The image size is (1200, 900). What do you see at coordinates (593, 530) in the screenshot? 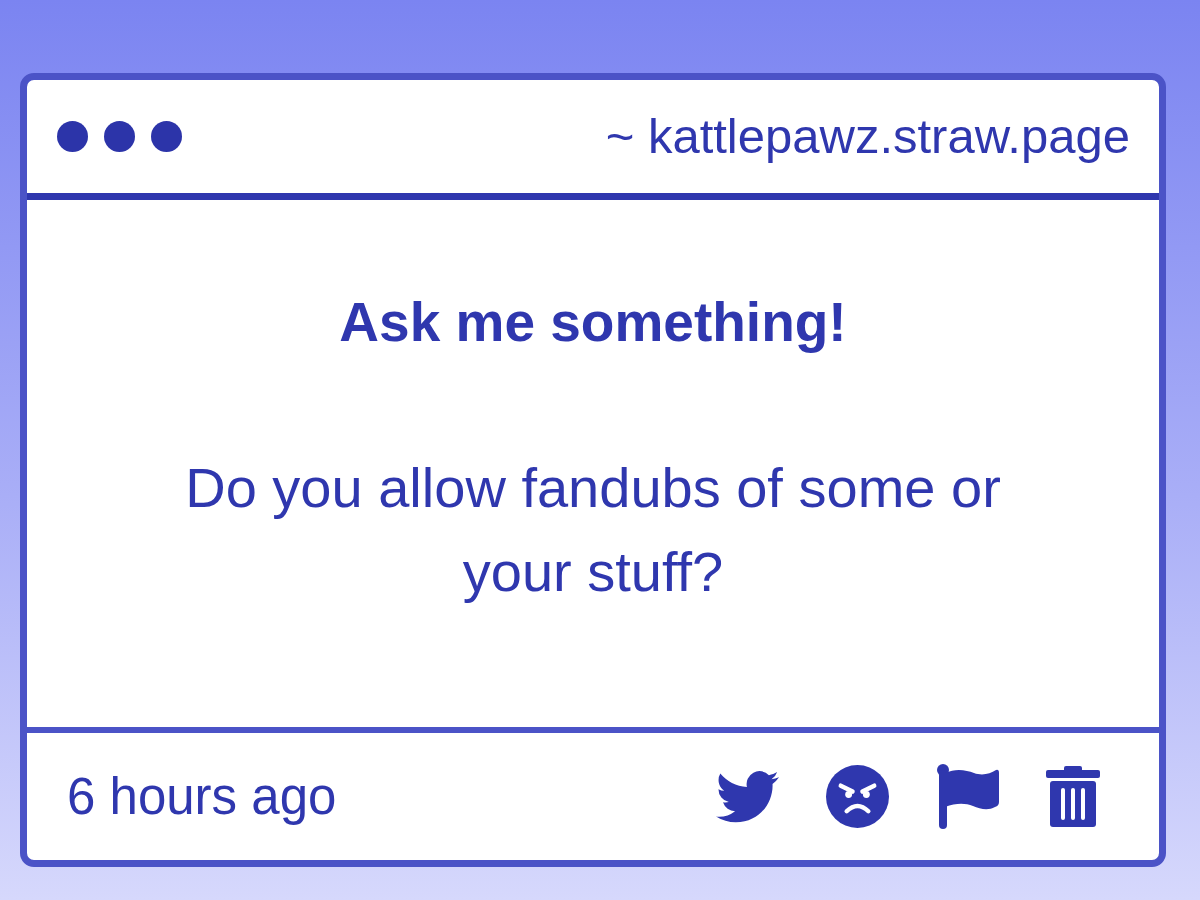
I see `question-text: Do you allow fandubs of some or your stuff?` at bounding box center [593, 530].